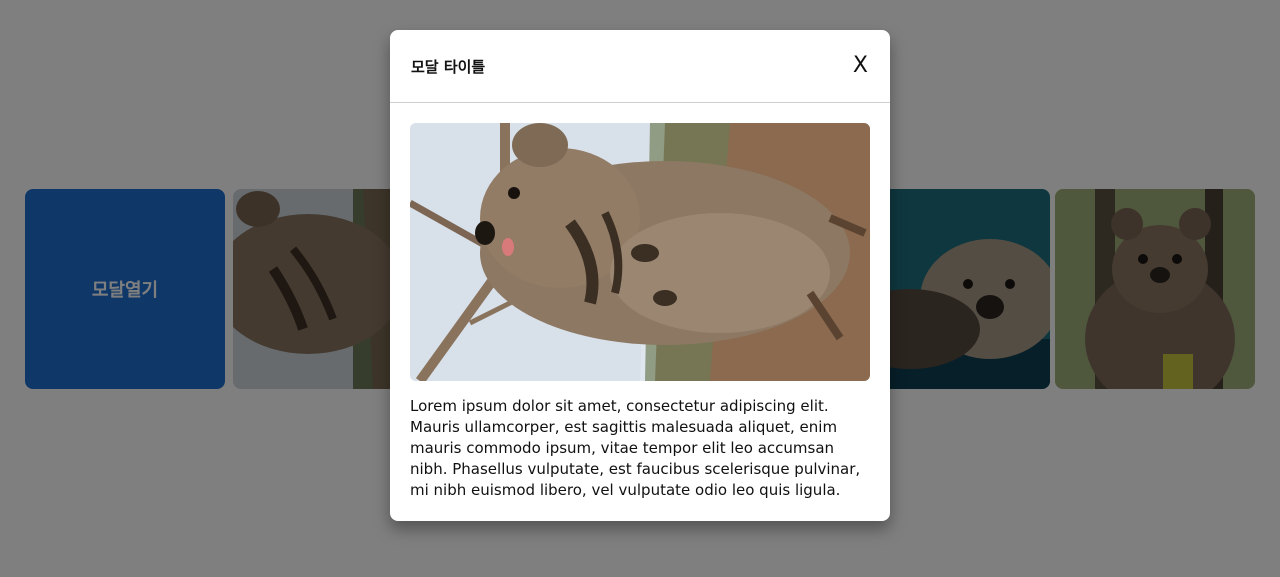  What do you see at coordinates (448, 66) in the screenshot?
I see `modal-title: 모달 타이틀` at bounding box center [448, 66].